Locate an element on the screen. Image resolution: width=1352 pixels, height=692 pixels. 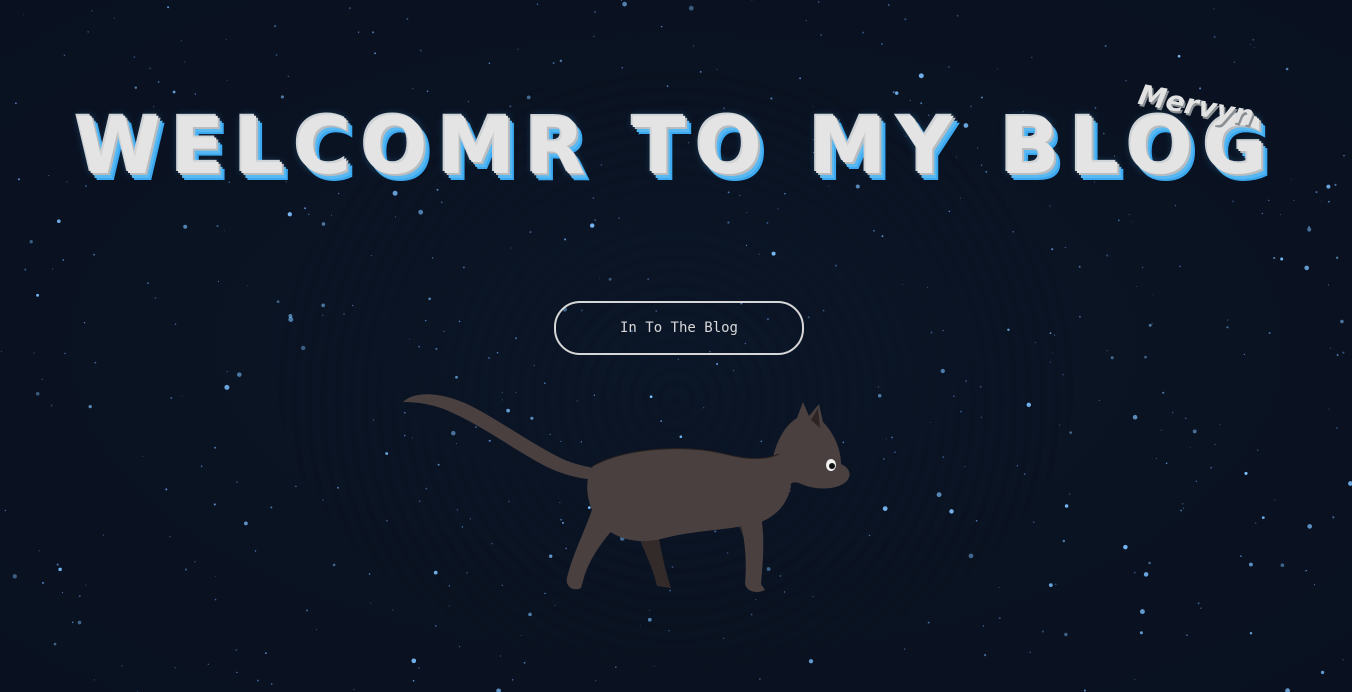
cat-front-leg-near is located at coordinates (752, 554).